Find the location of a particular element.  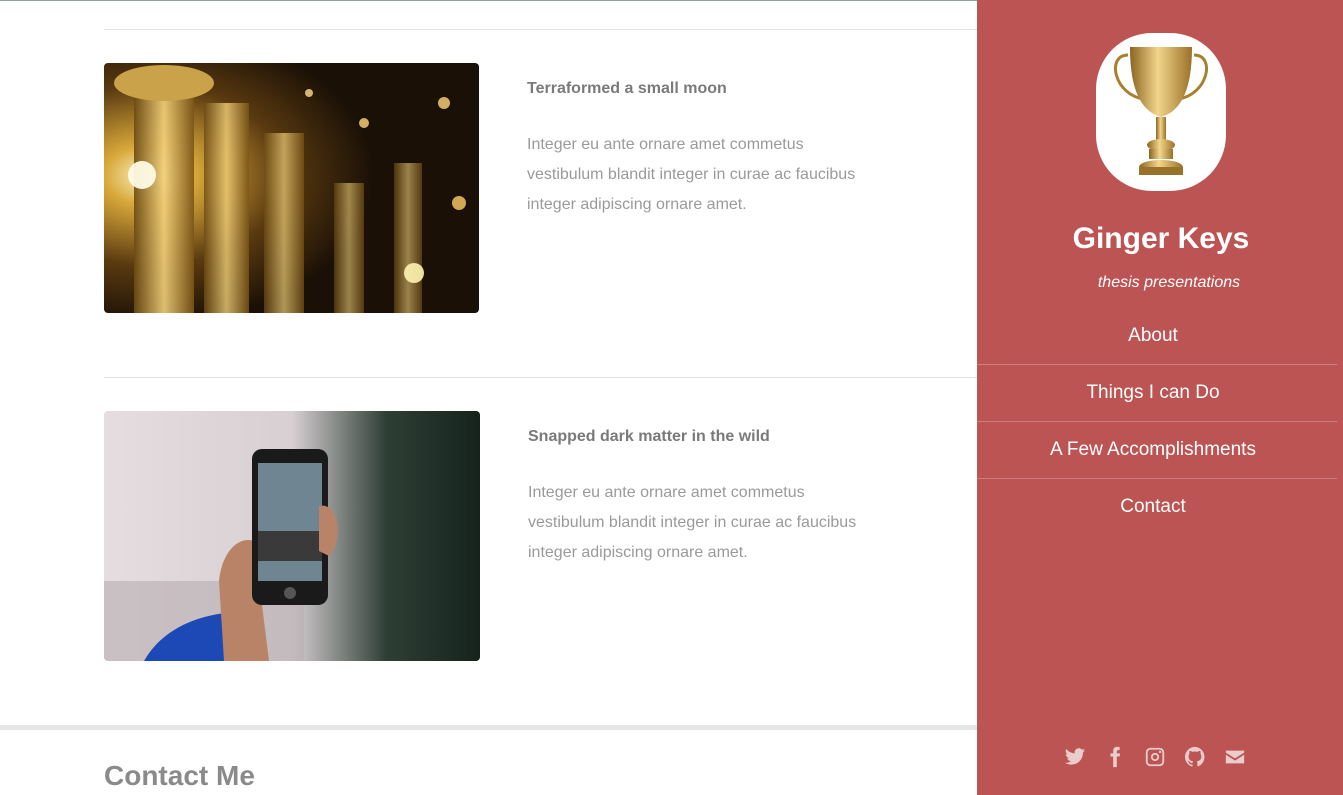

social-links is located at coordinates (1155, 758).